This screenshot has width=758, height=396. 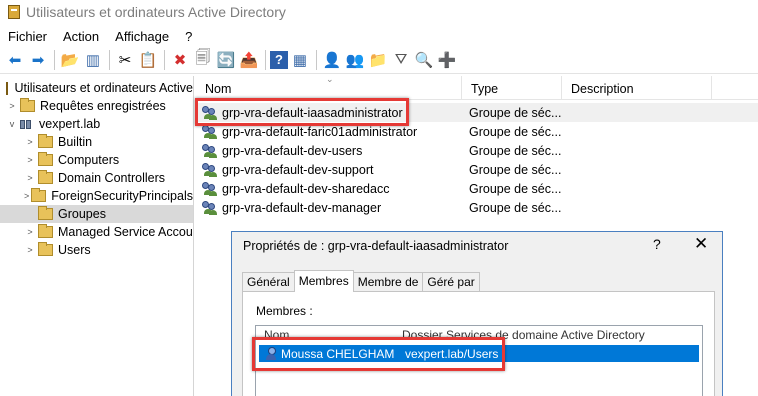 I want to click on domain-icon, so click(x=27, y=124).